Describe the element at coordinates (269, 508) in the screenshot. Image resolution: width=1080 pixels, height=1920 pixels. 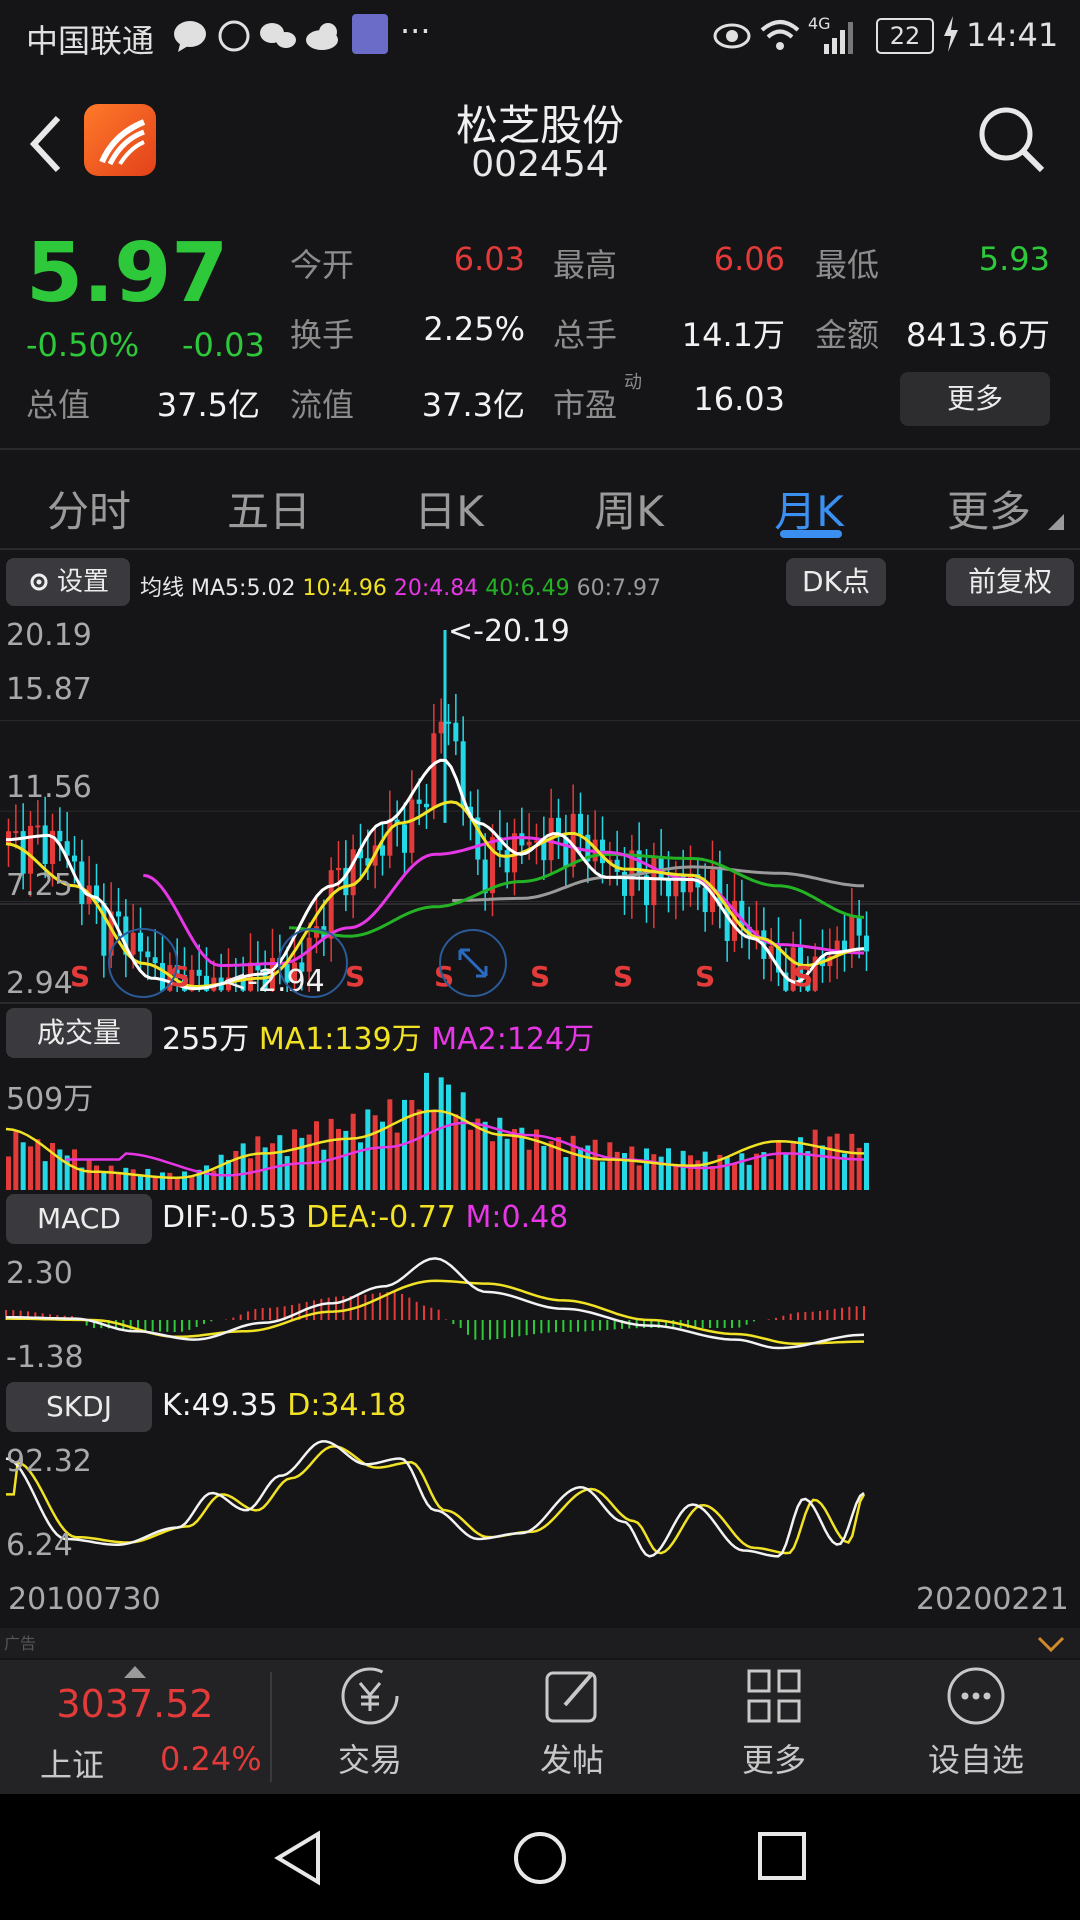
I see `tab-2: 五日` at that location.